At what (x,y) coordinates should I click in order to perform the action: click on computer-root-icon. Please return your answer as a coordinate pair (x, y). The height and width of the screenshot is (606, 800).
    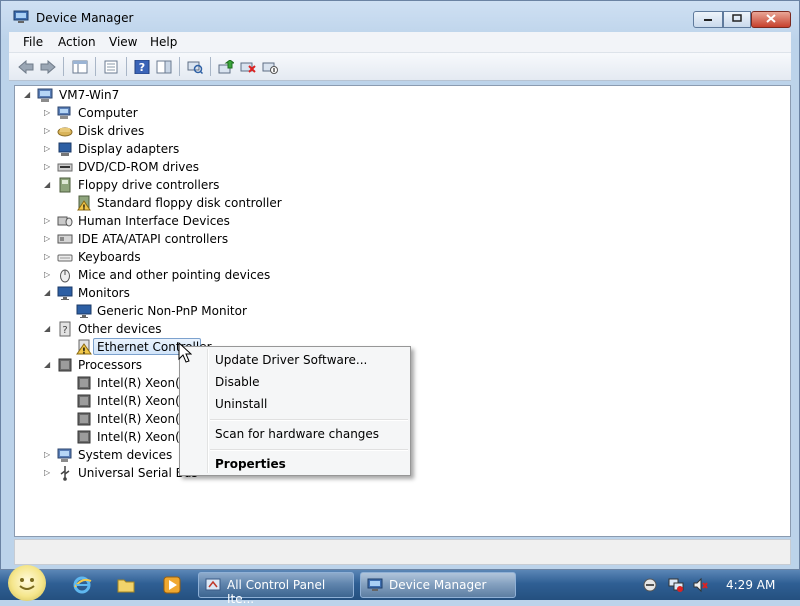
    Looking at the image, I should click on (45, 95).